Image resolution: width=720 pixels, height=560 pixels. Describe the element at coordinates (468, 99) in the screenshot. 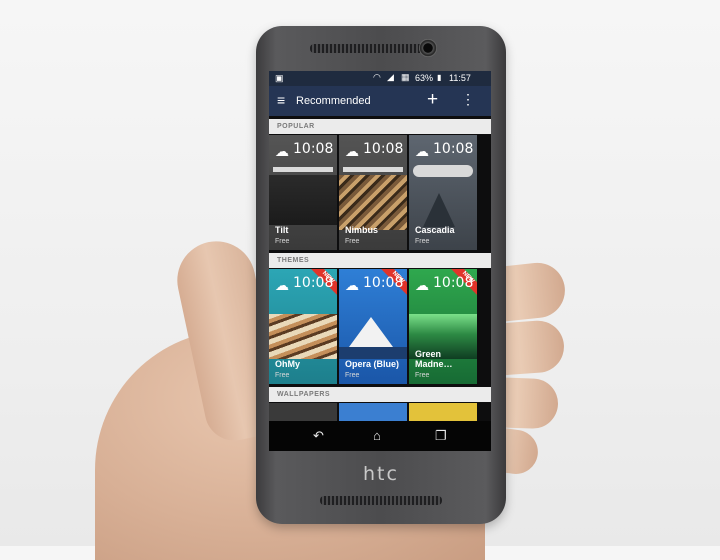

I see `kebab-icon: ⋮` at that location.